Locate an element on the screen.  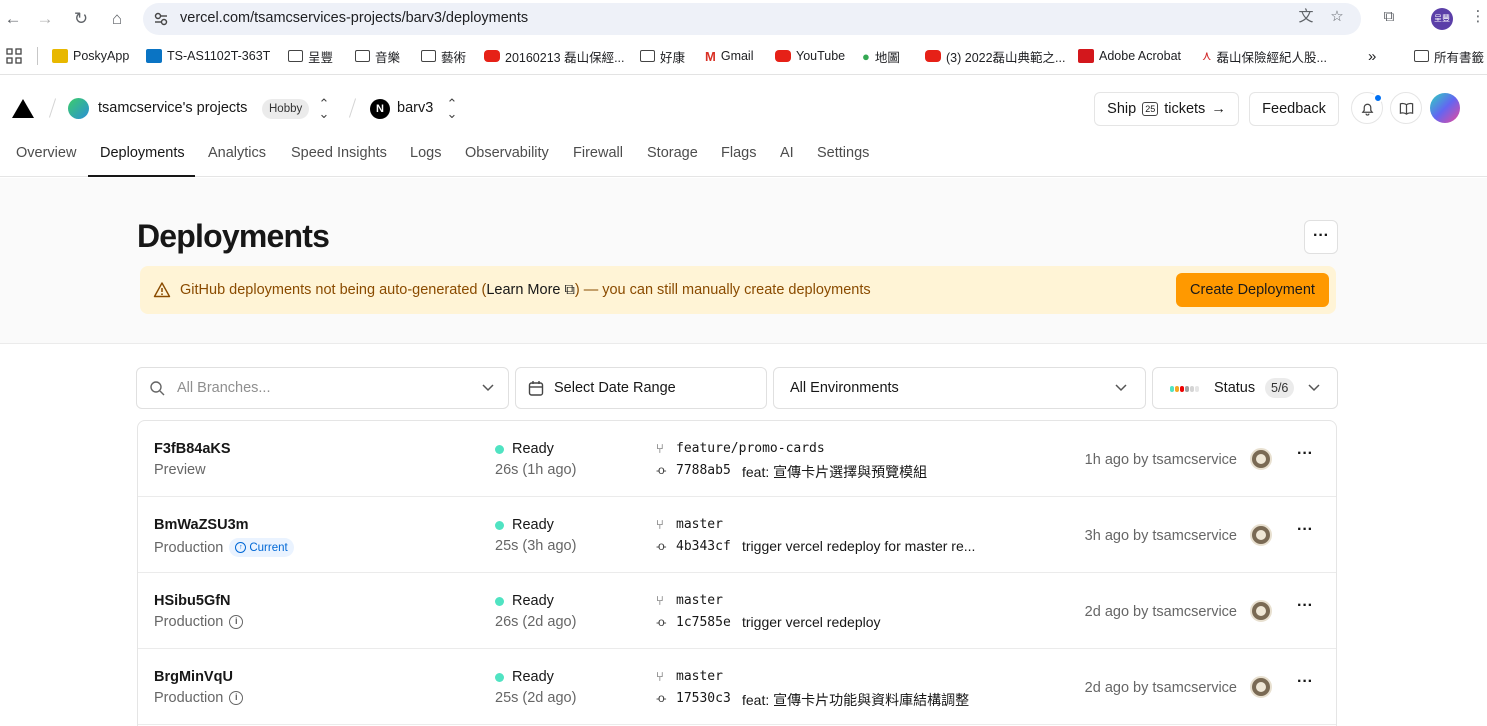
branch-name: feature/promo-cards is located at coordinates (750, 448).